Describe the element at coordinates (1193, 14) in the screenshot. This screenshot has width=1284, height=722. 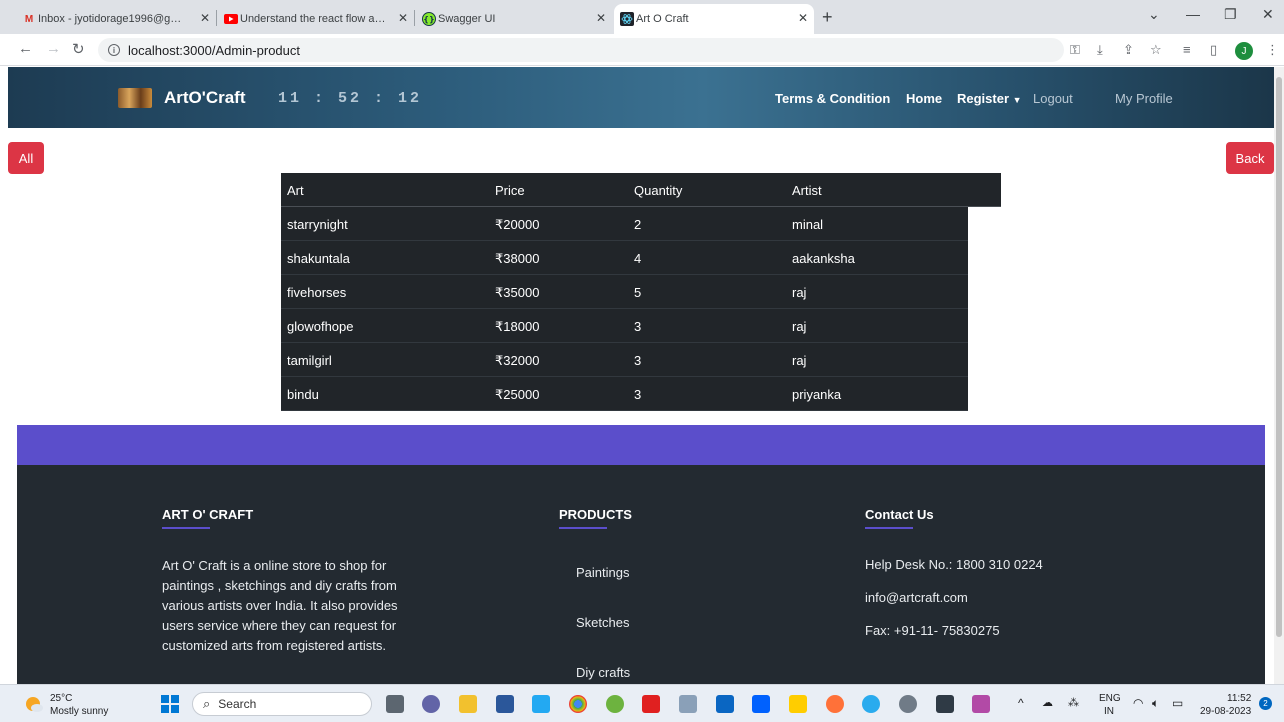
I see `minimize-icon: —` at that location.